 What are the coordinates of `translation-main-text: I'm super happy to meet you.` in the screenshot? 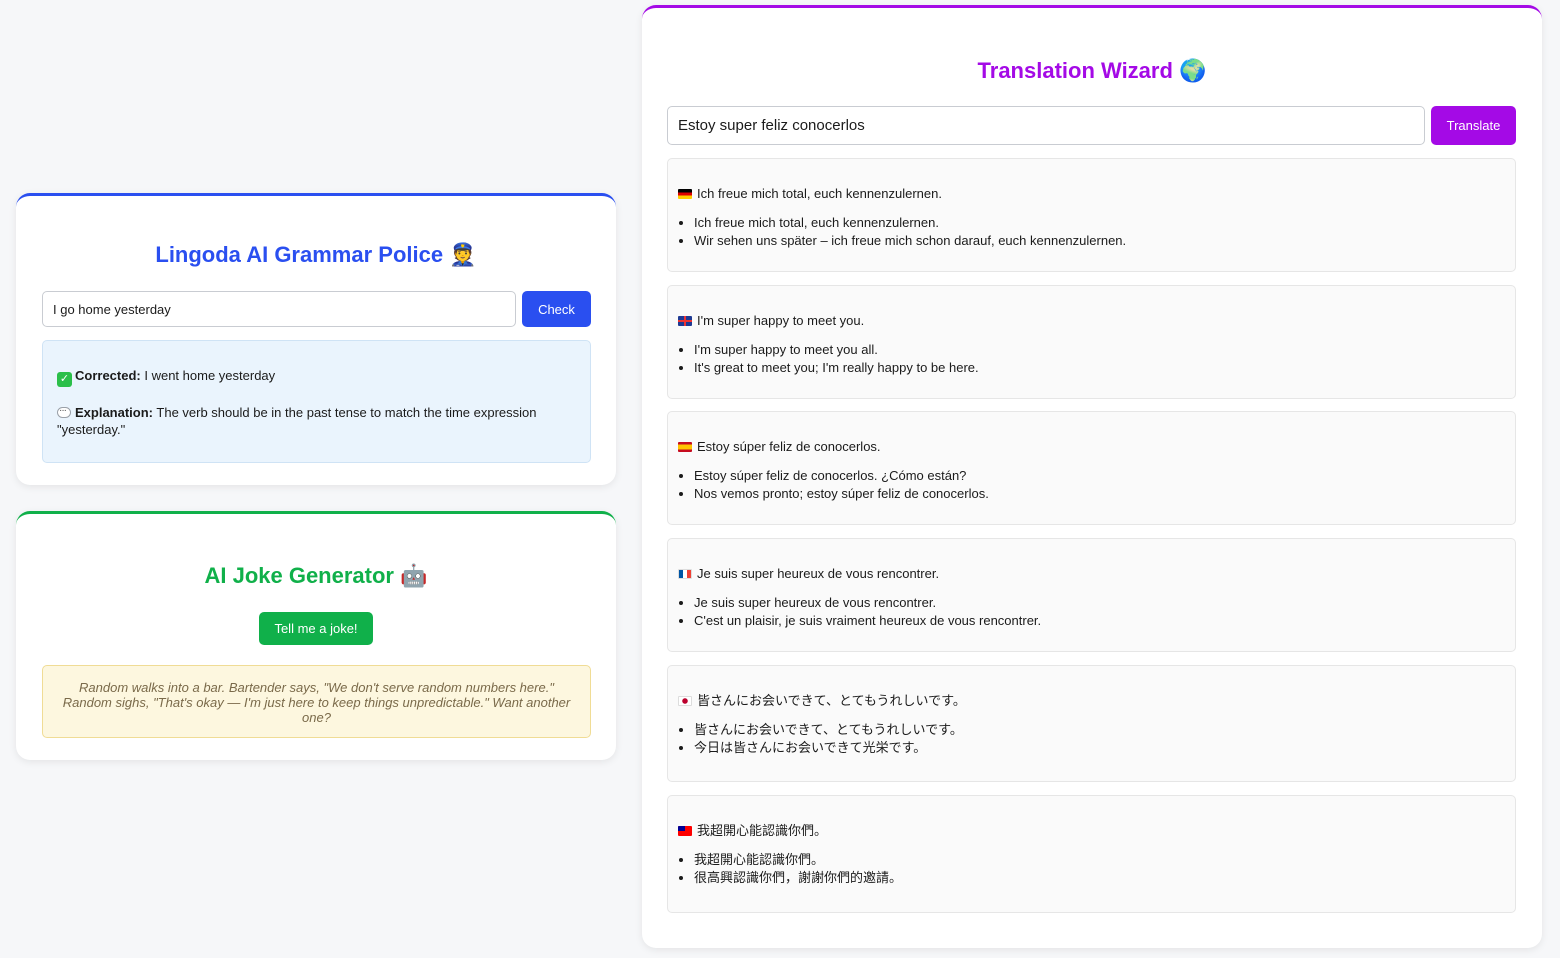 It's located at (781, 320).